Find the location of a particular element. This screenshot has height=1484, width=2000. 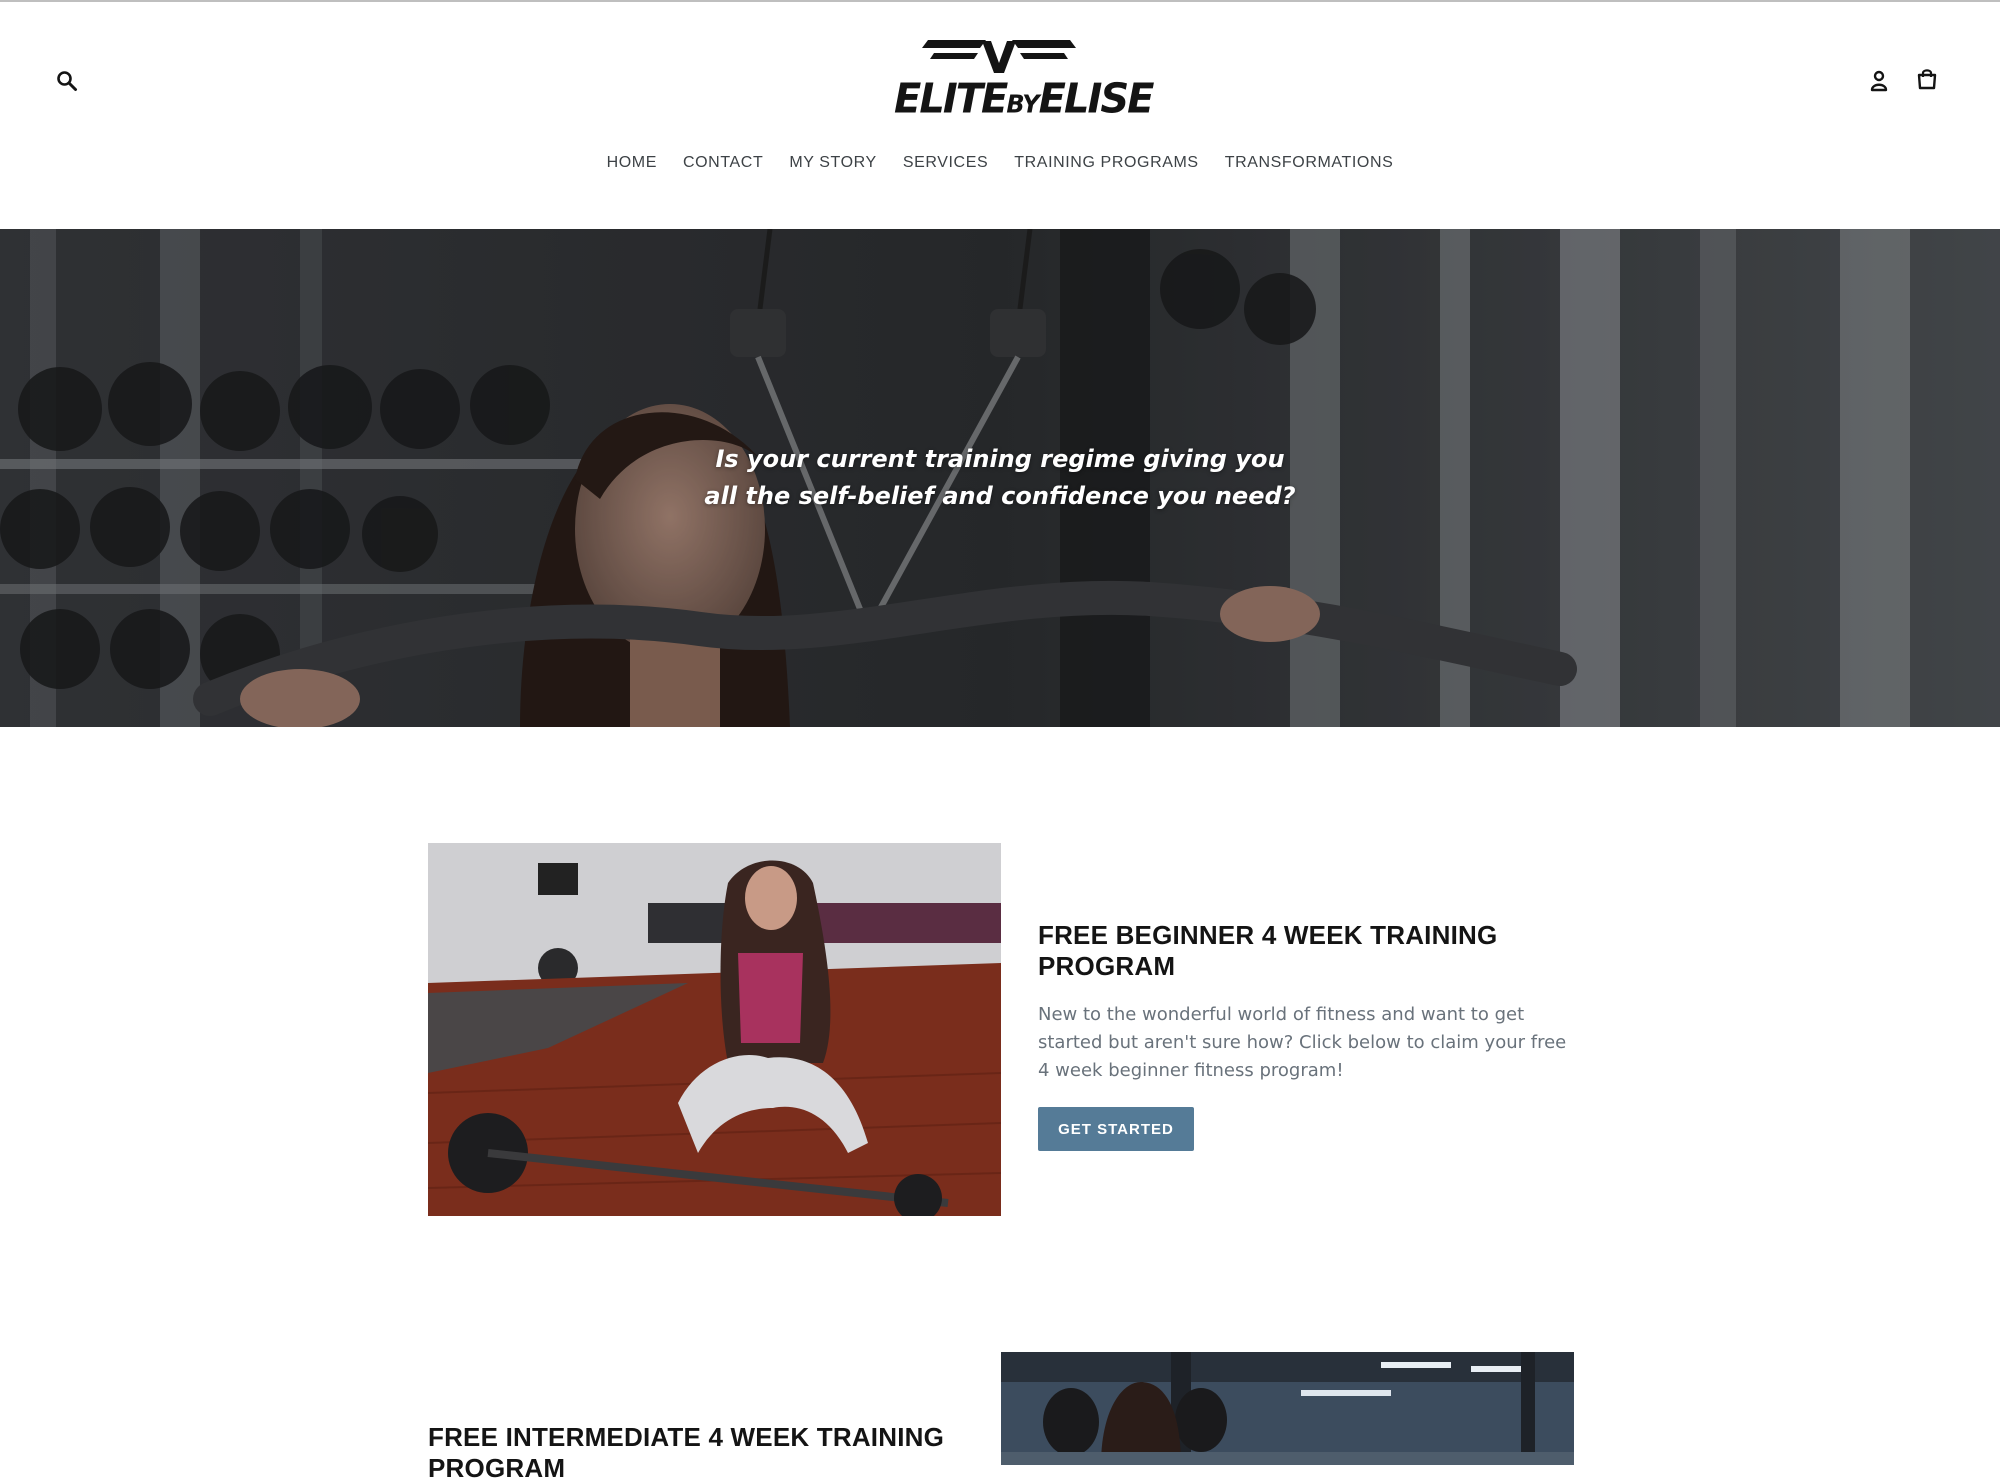

intermediate-program-image is located at coordinates (1287, 1408).